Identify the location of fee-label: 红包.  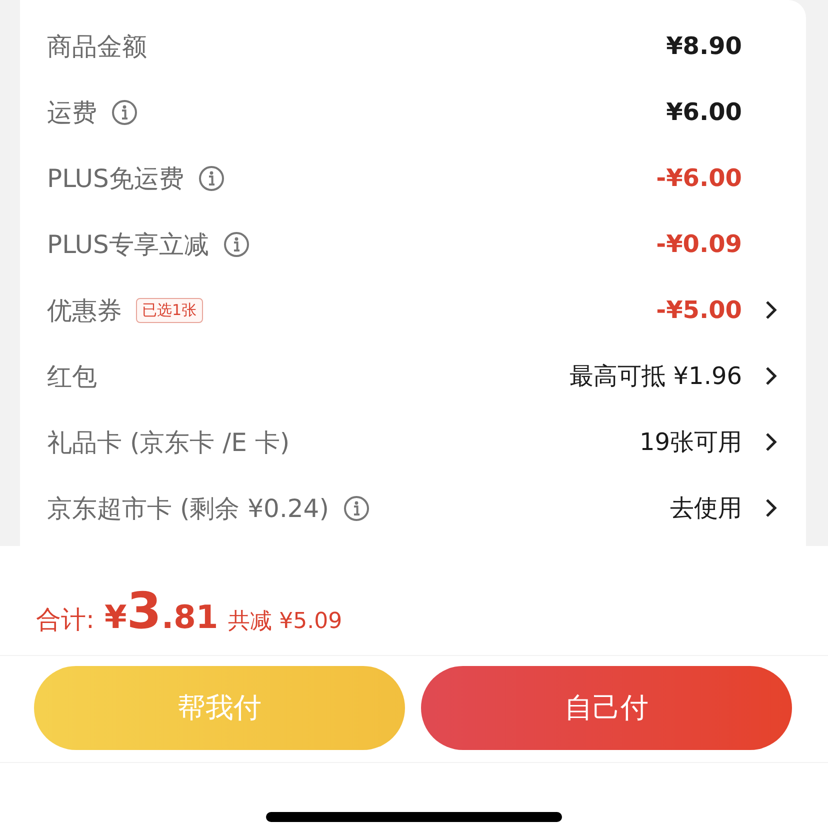
(72, 376).